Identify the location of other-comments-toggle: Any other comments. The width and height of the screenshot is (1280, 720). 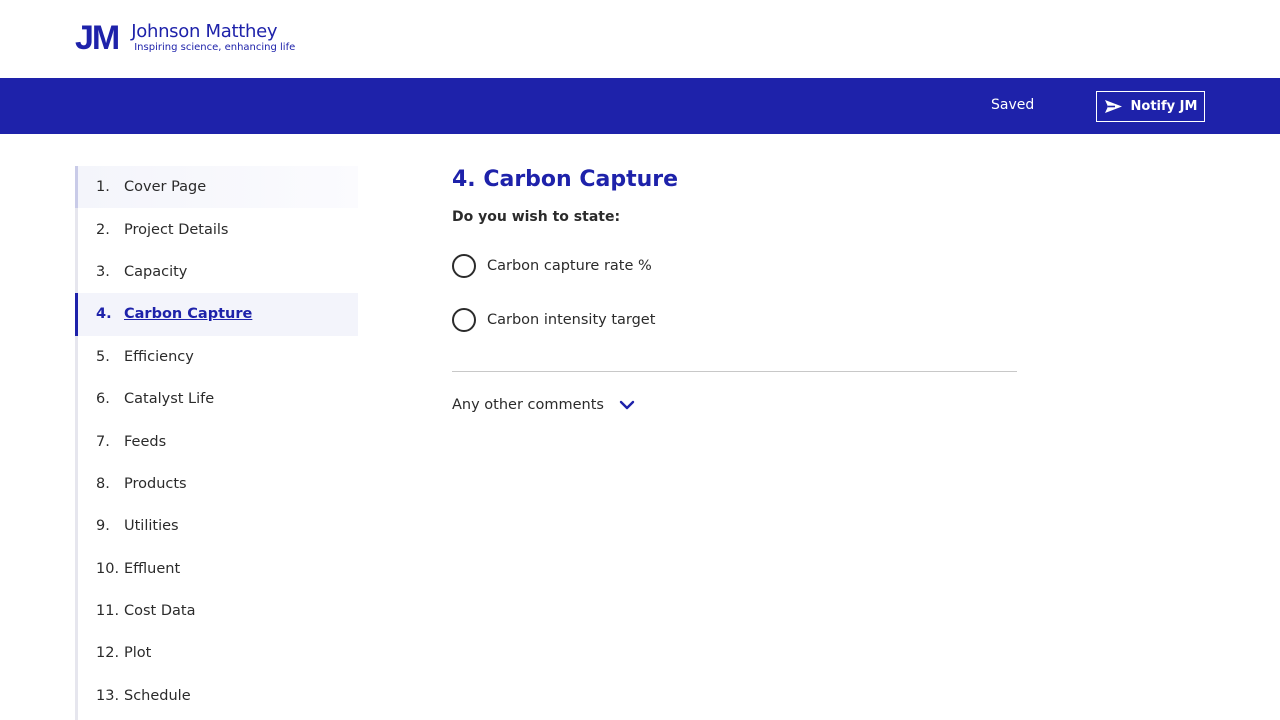
(734, 405).